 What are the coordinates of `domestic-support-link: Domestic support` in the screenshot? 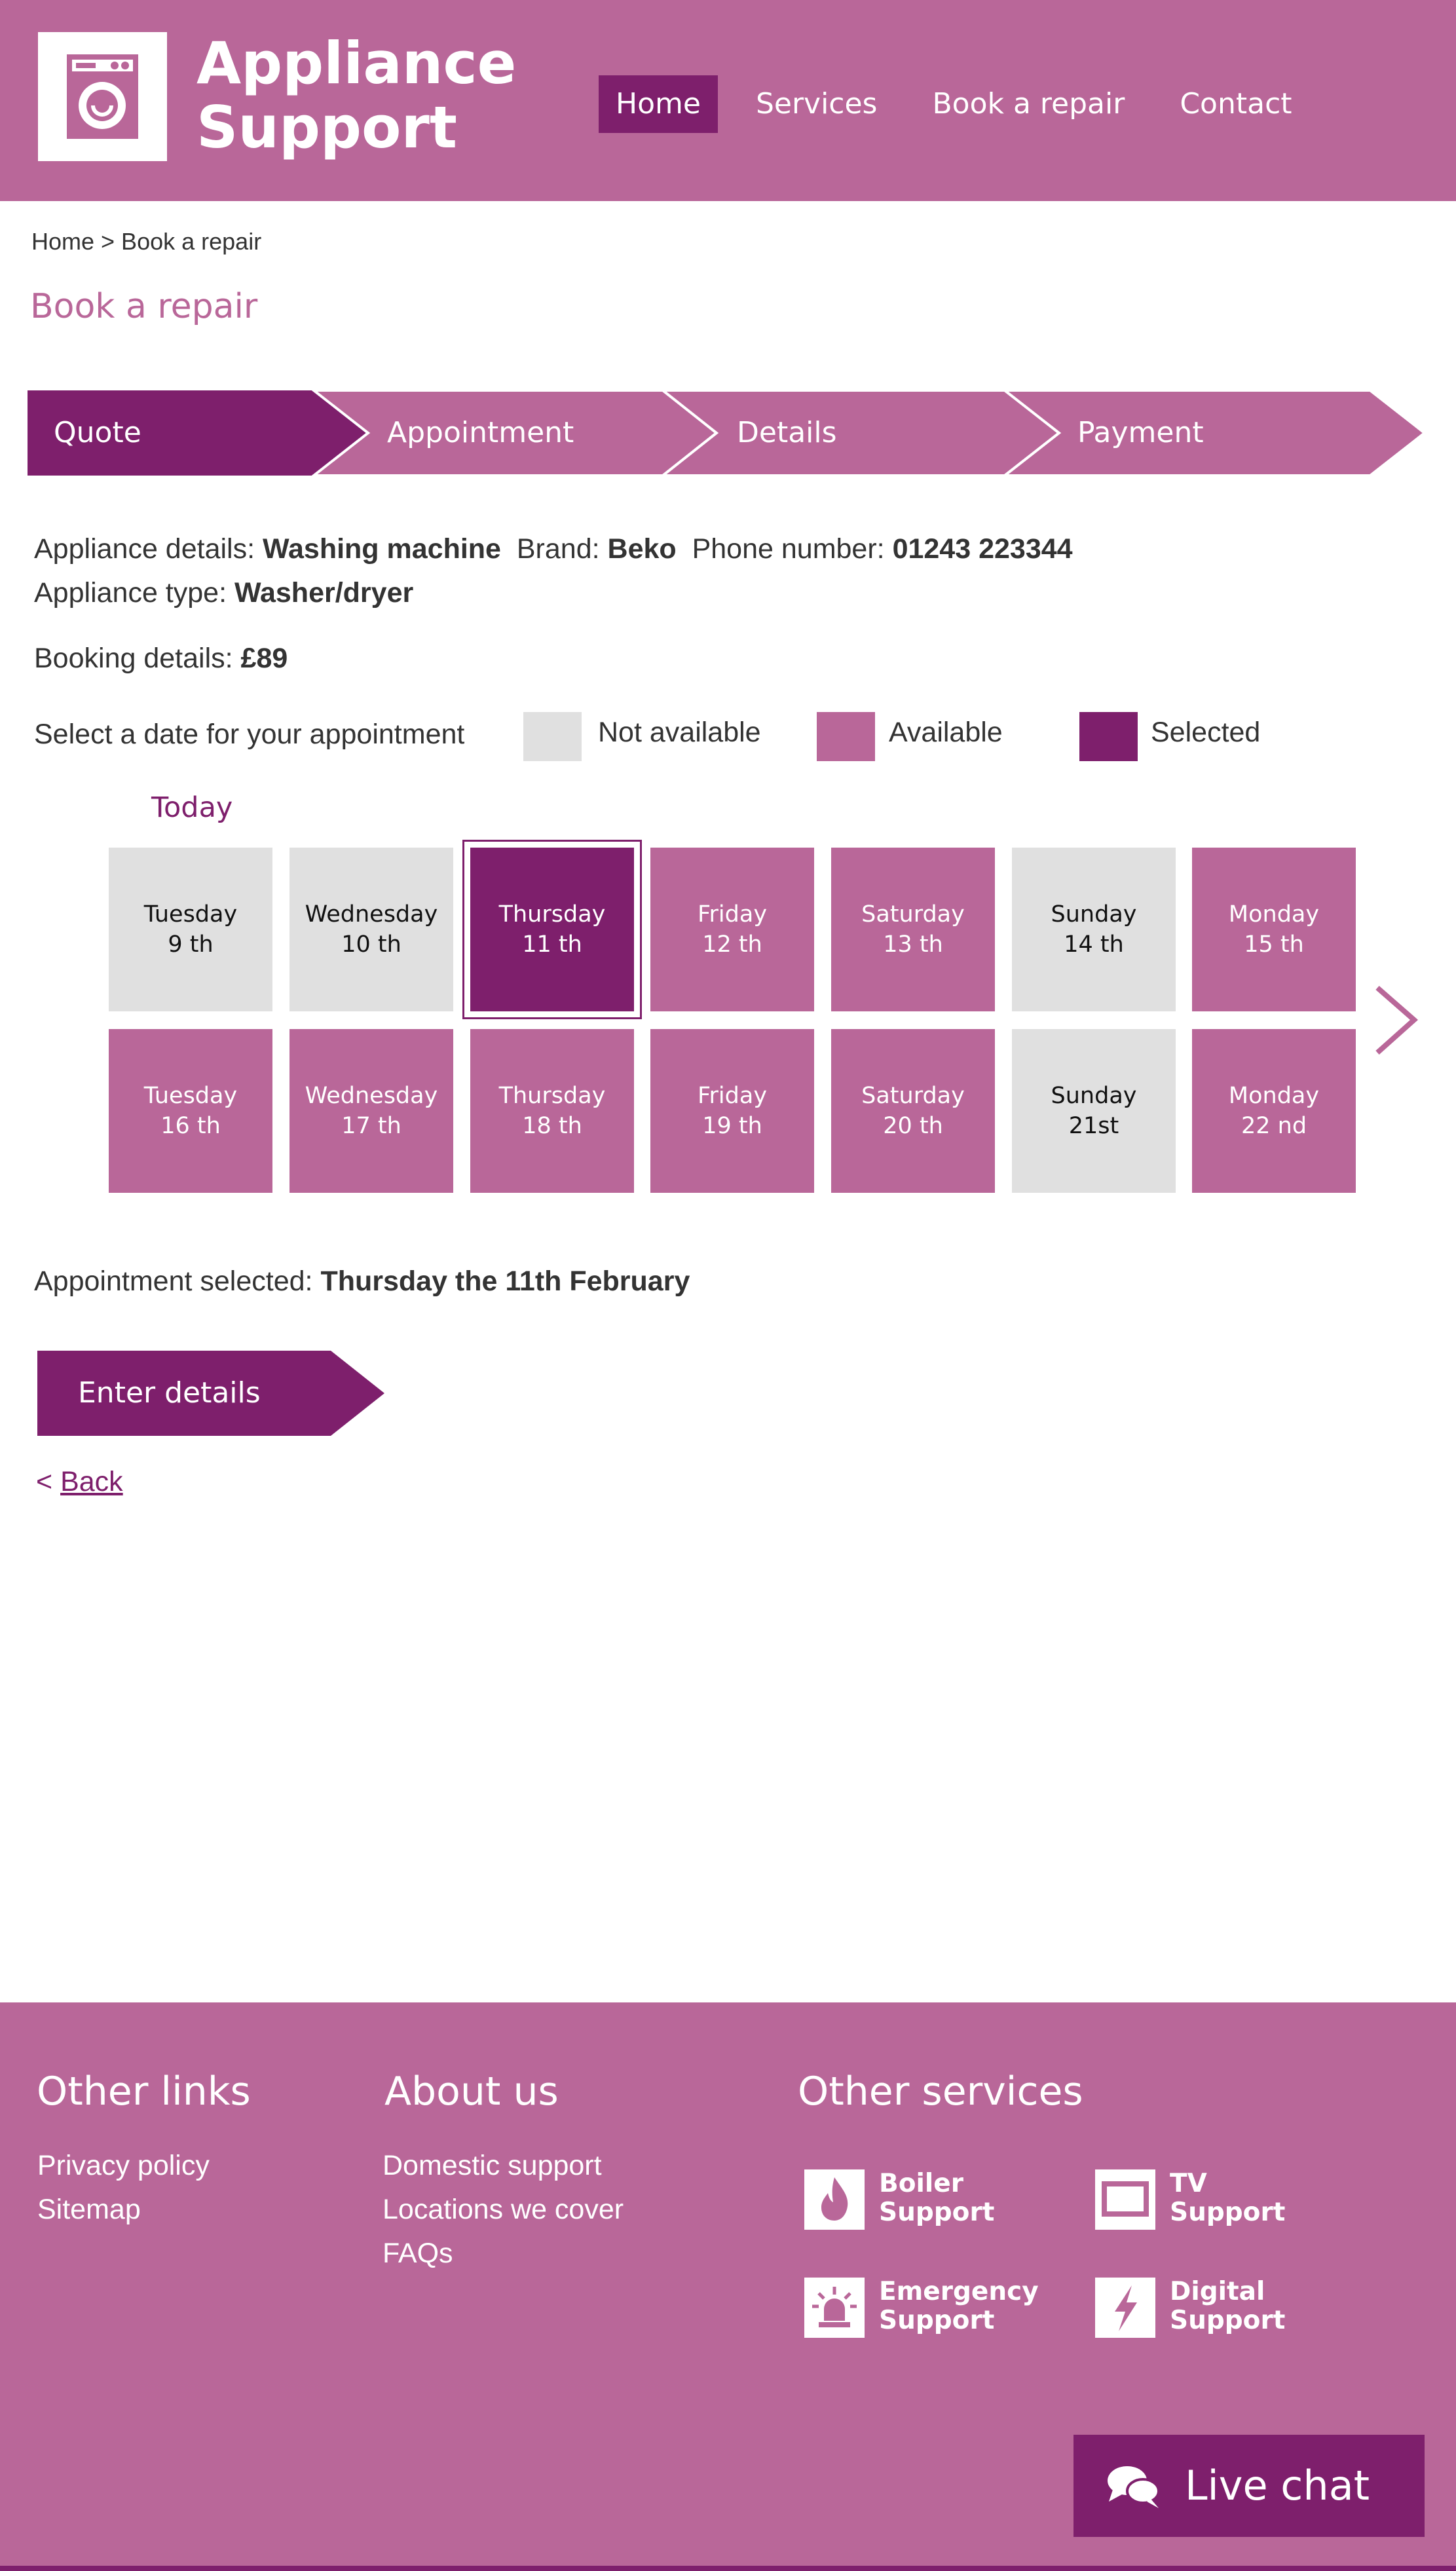 It's located at (492, 2166).